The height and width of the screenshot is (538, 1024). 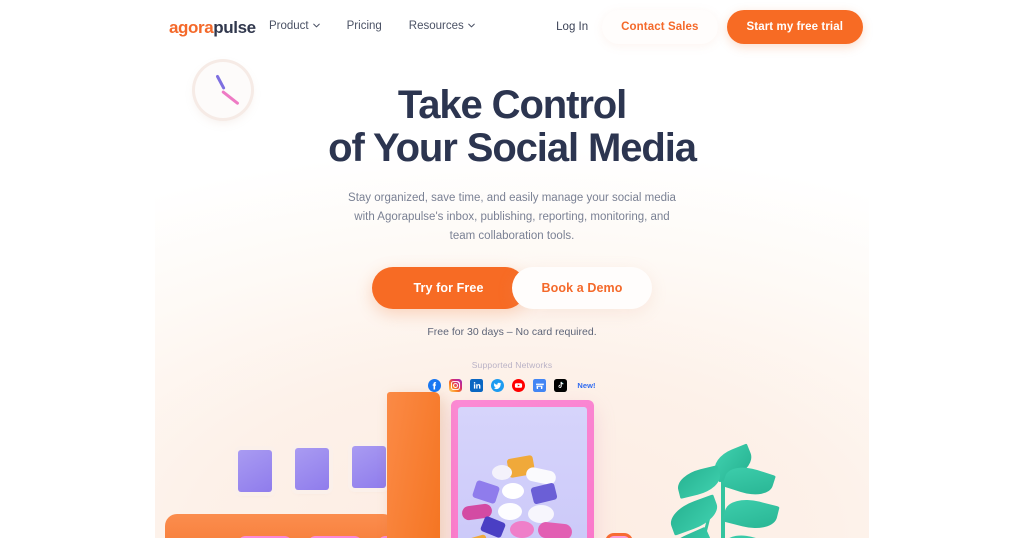 I want to click on headline-line-2: of Your Social Media, so click(x=512, y=148).